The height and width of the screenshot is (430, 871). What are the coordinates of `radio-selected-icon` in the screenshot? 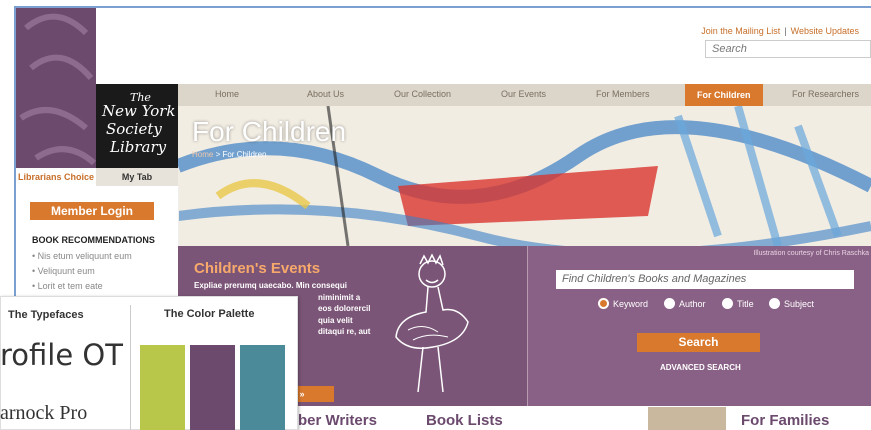 It's located at (603, 303).